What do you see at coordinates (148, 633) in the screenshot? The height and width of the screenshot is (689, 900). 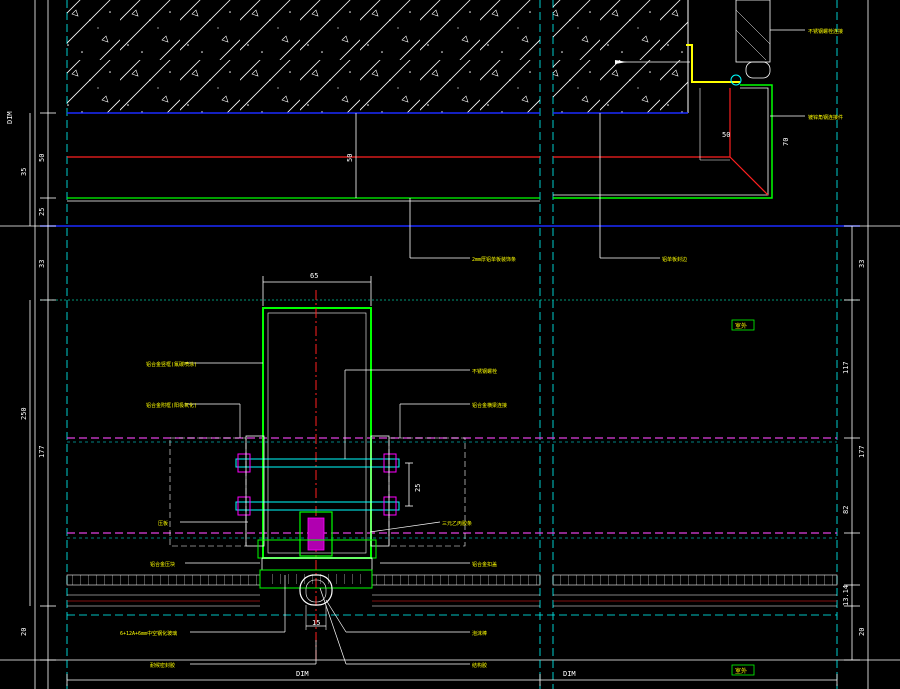 I see `label-glass-spec: 6+12A+6mm中空钢化玻璃` at bounding box center [148, 633].